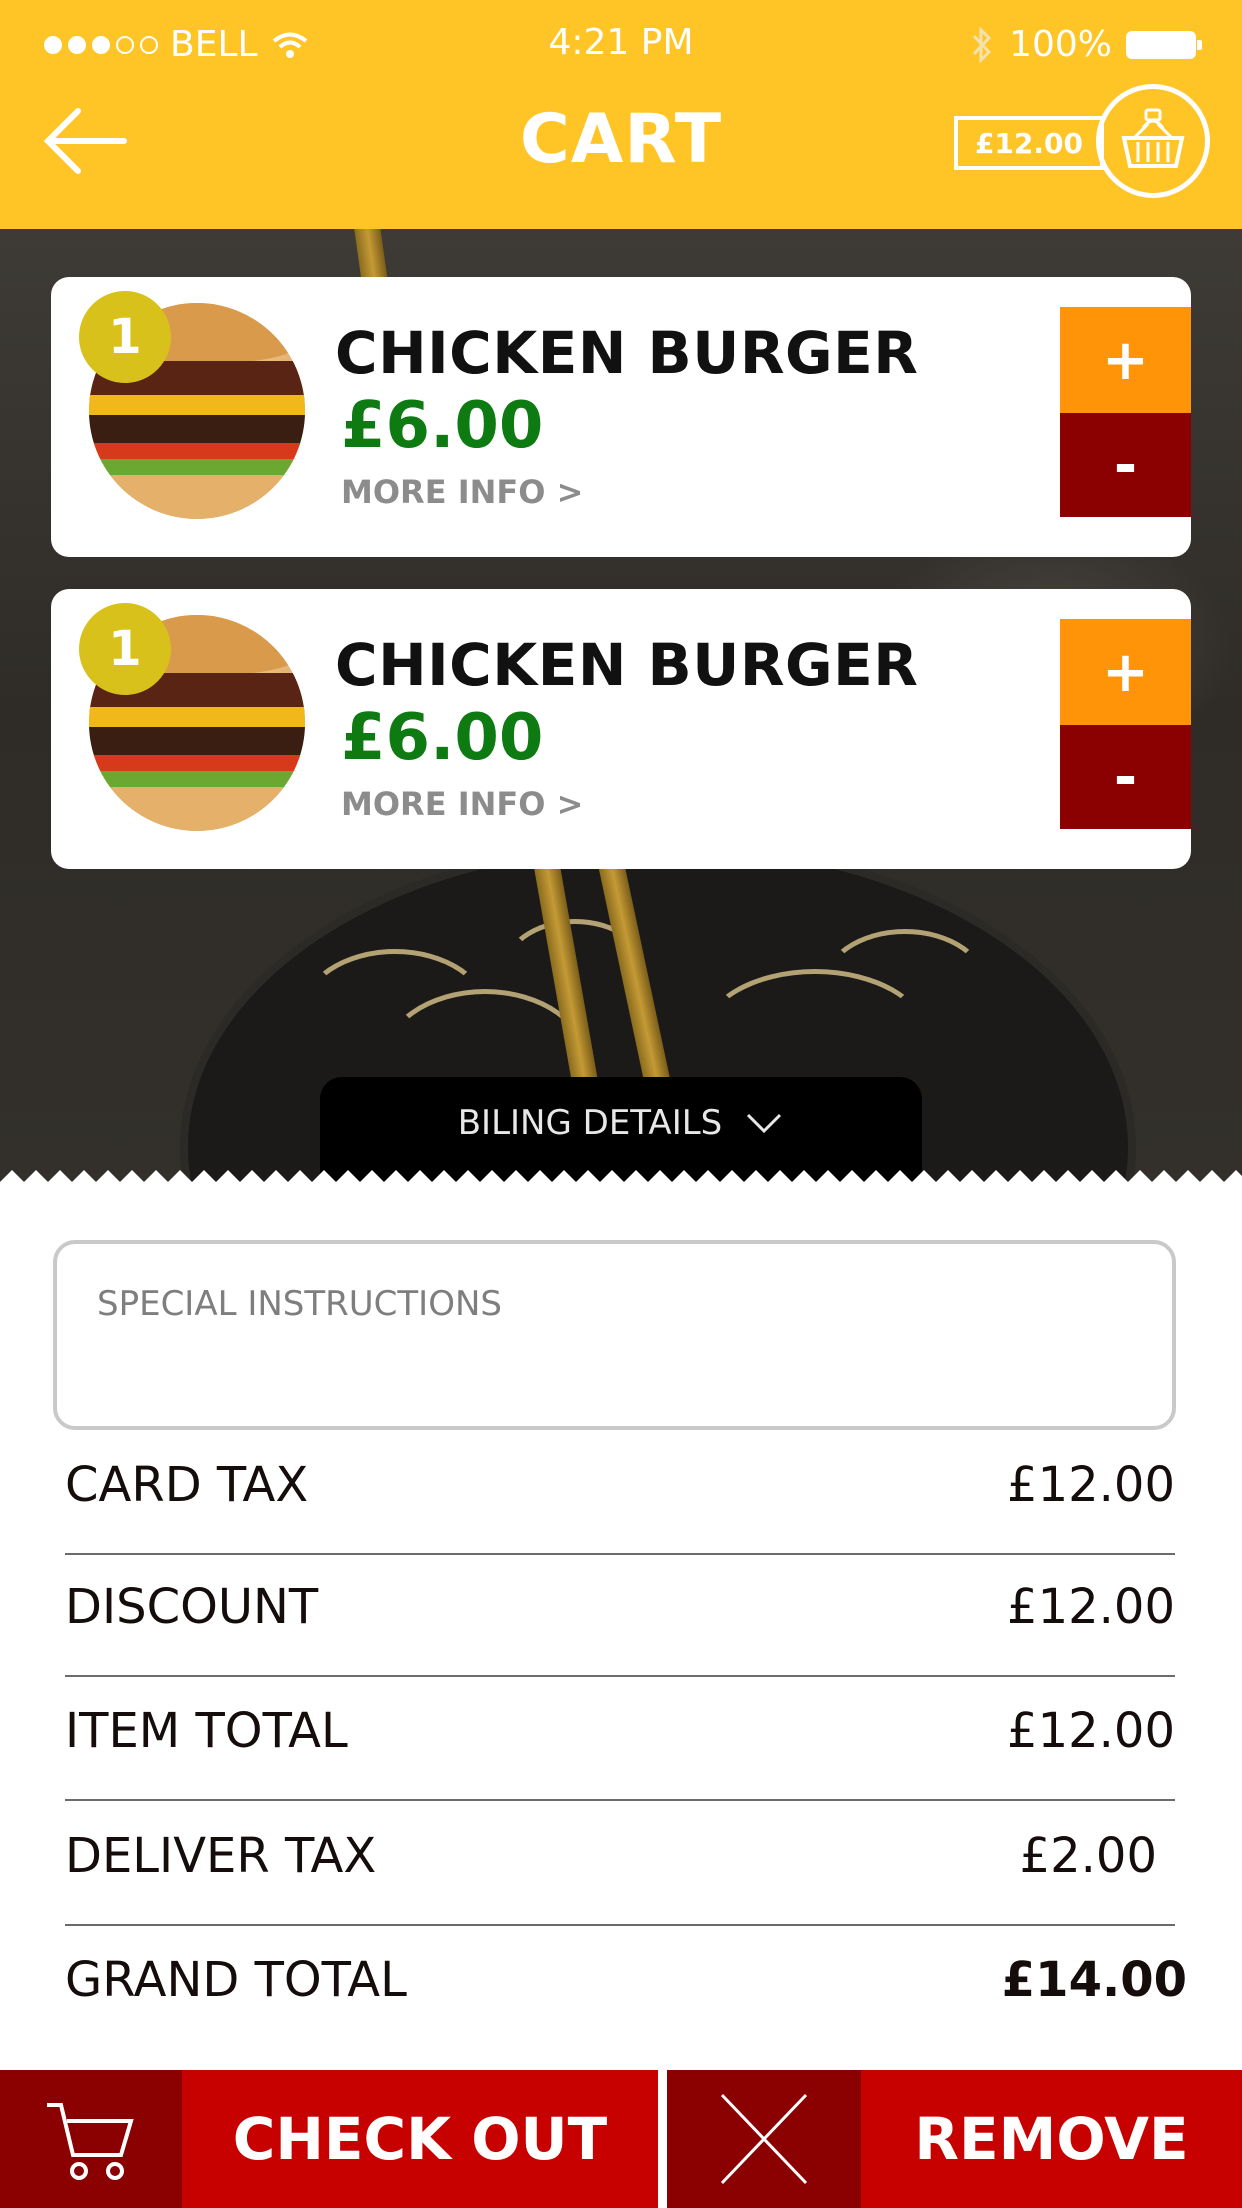 The width and height of the screenshot is (1242, 2208). I want to click on close-x-icon, so click(764, 2139).